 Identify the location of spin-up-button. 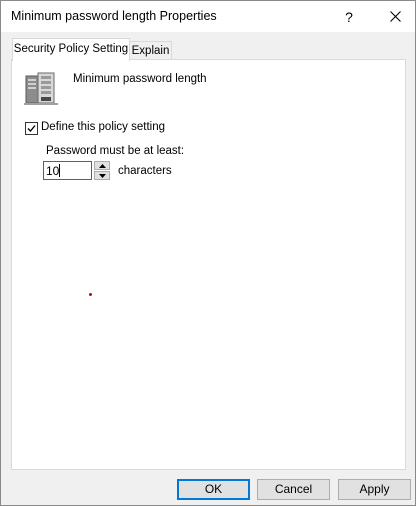
(102, 165).